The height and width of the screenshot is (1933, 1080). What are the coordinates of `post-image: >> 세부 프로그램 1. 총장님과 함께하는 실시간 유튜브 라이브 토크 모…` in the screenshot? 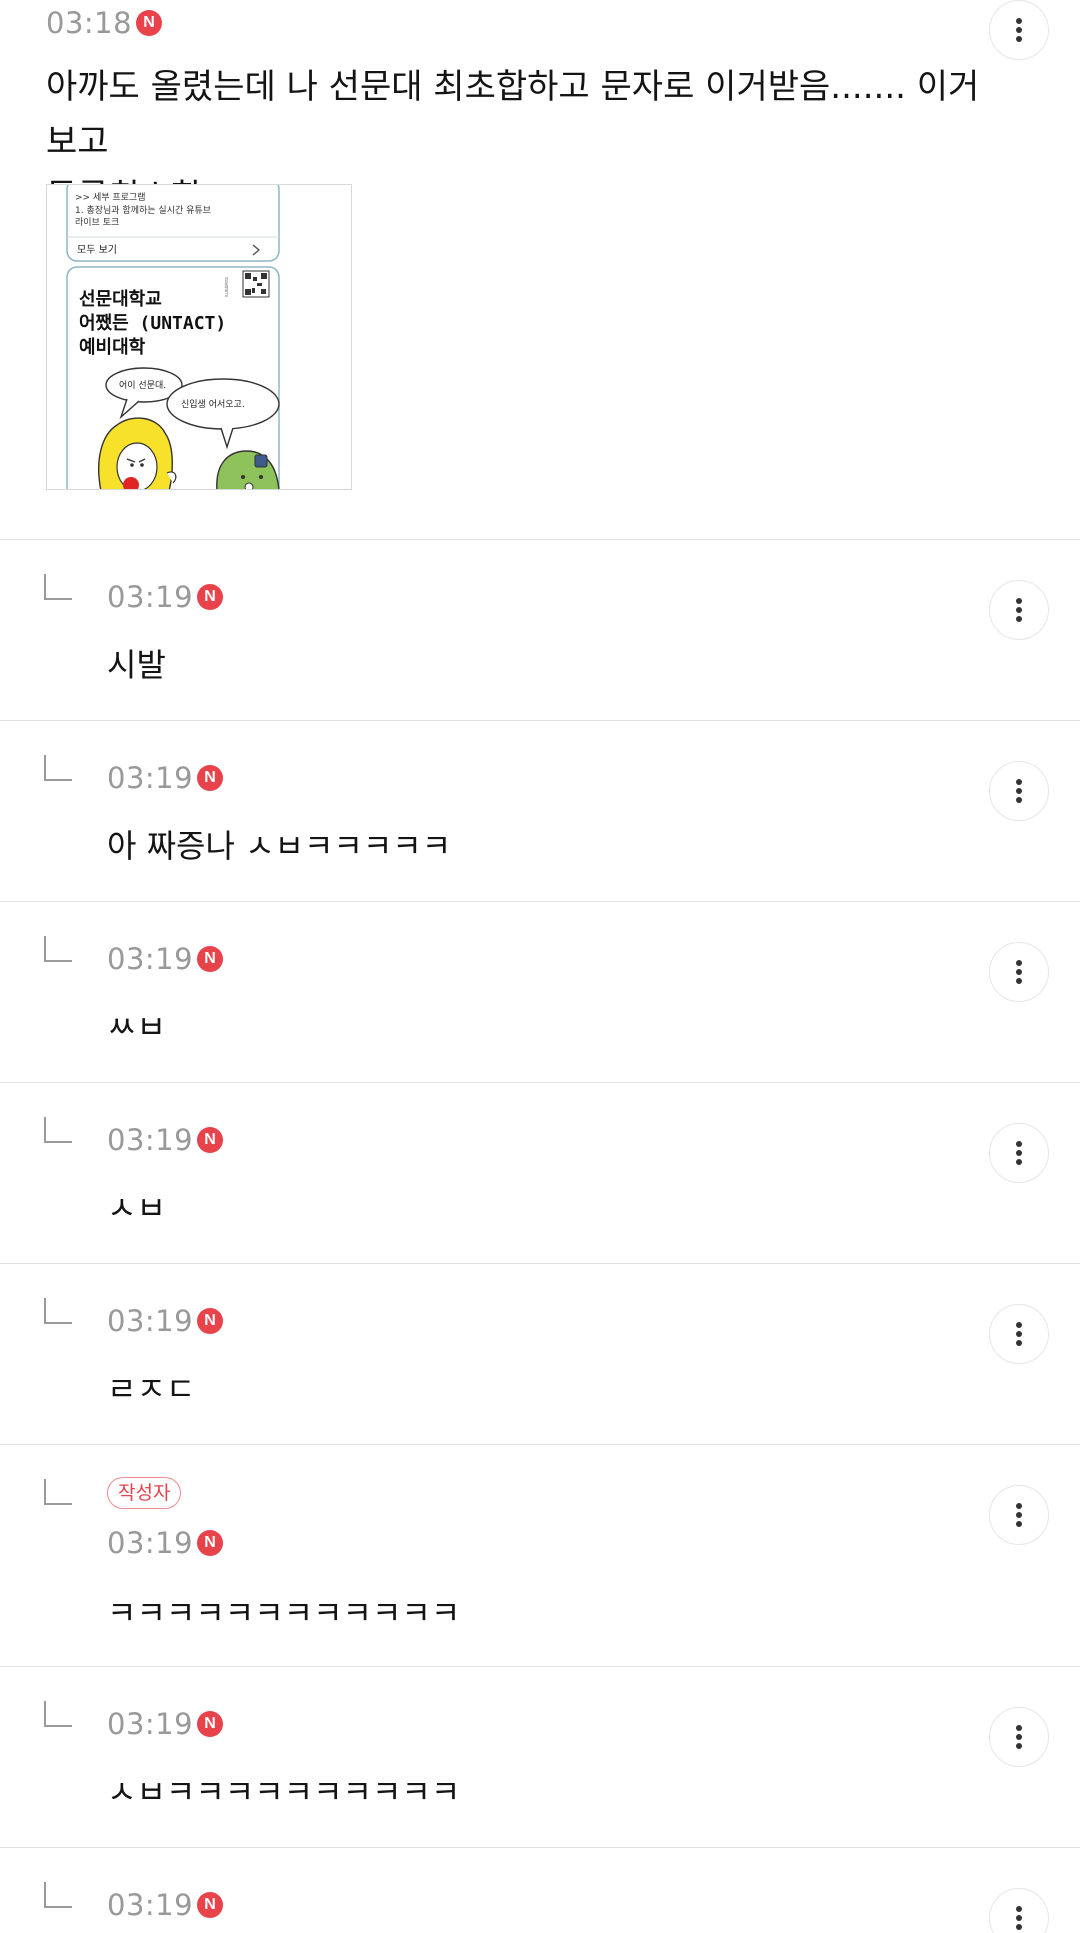 It's located at (199, 337).